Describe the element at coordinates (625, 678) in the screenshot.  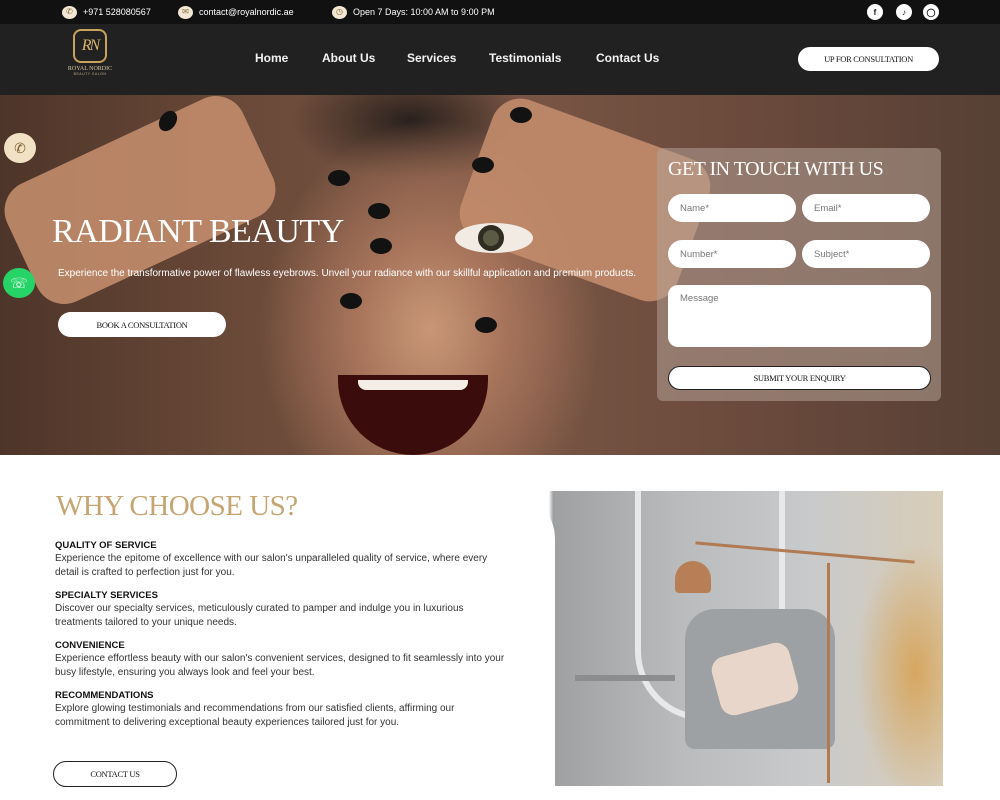
I see `photo-side-table` at that location.